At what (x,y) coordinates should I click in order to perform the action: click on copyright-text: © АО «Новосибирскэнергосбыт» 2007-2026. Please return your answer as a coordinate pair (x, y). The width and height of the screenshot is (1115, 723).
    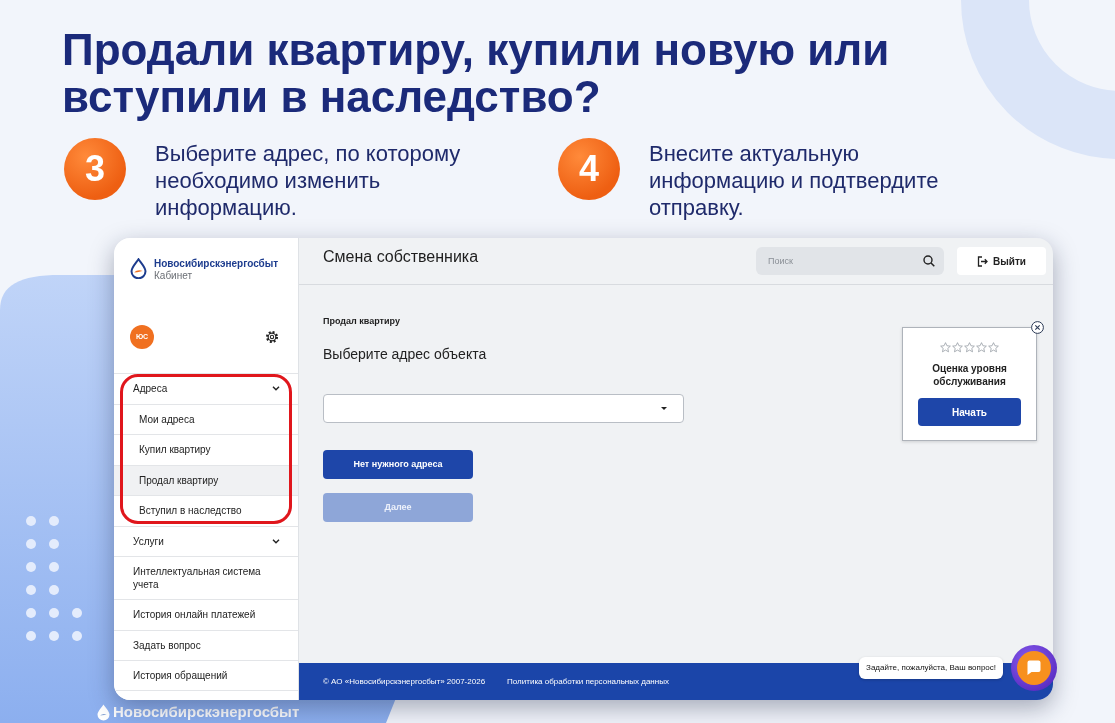
    Looking at the image, I should click on (404, 681).